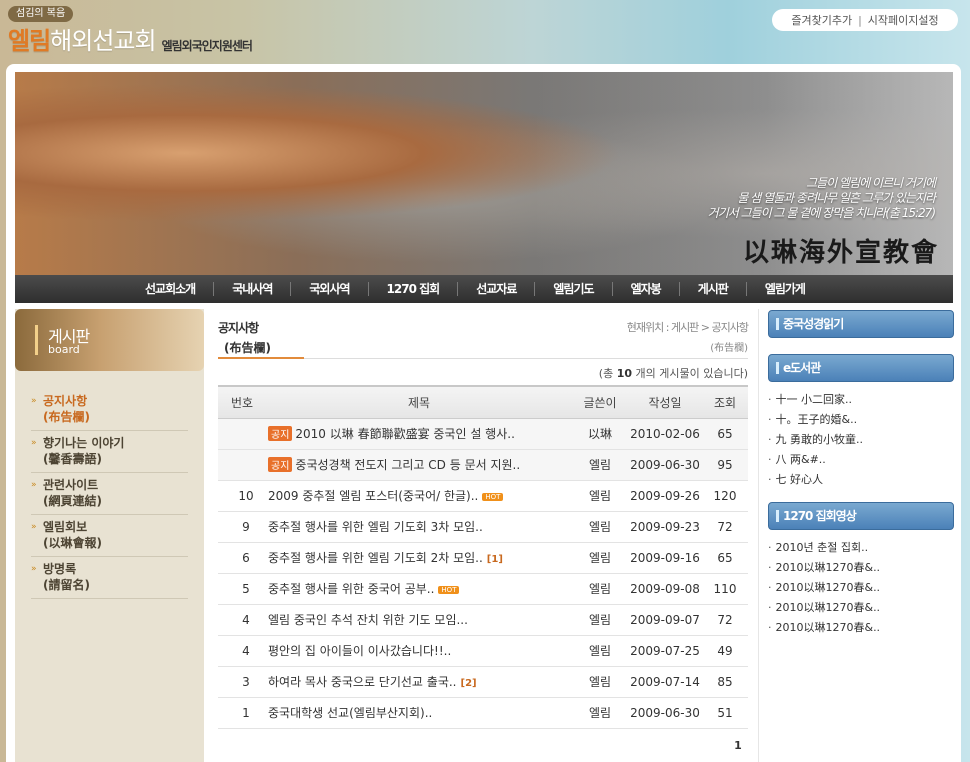 Image resolution: width=970 pixels, height=762 pixels. What do you see at coordinates (109, 494) in the screenshot?
I see `sidebar-item-links: » 관련사이트 (網頁連結)` at bounding box center [109, 494].